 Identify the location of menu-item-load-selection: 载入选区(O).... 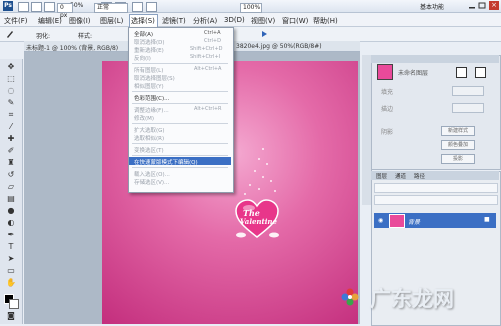
(152, 174).